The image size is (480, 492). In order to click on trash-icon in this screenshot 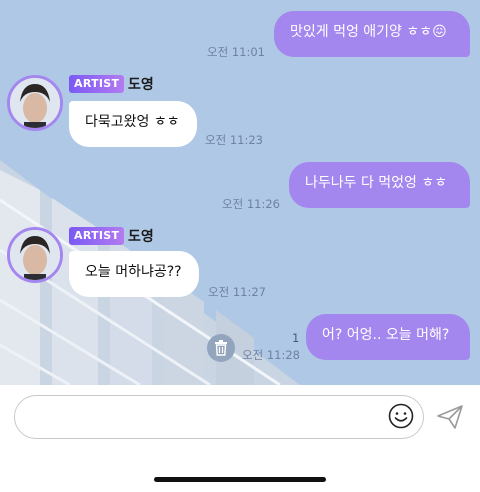, I will do `click(221, 348)`.